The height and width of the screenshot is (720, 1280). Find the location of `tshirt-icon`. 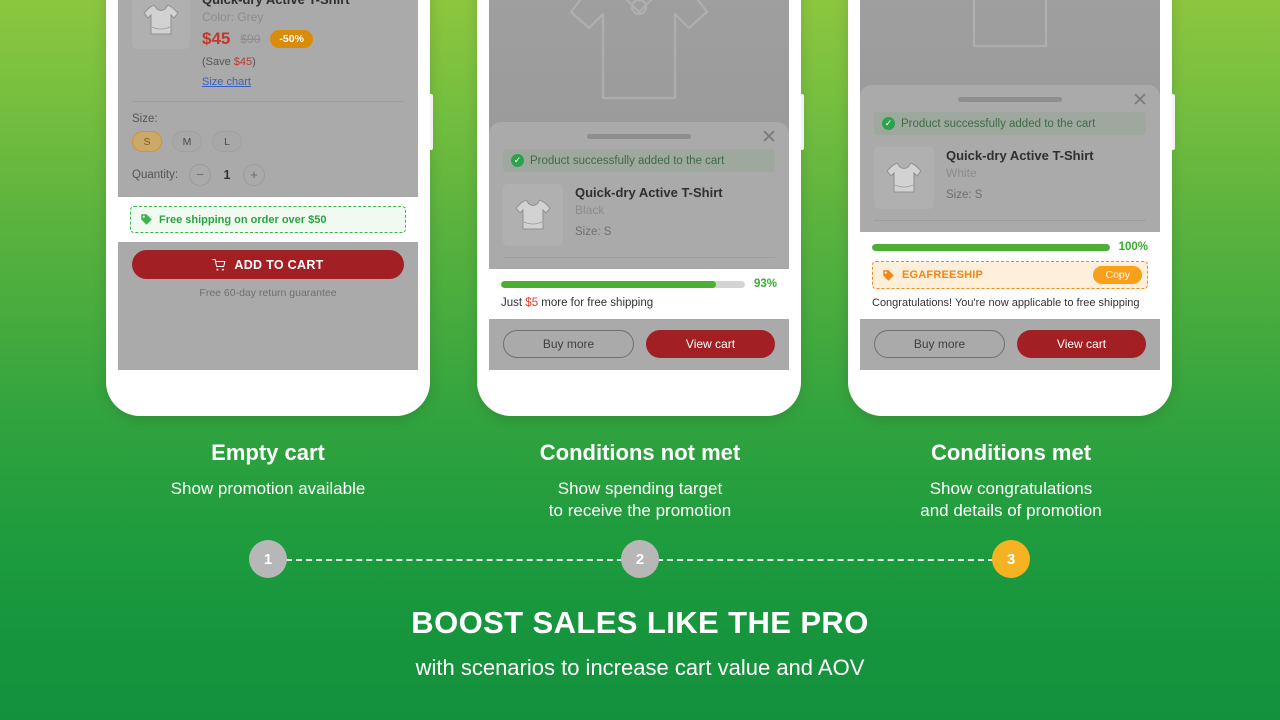

tshirt-icon is located at coordinates (161, 19).